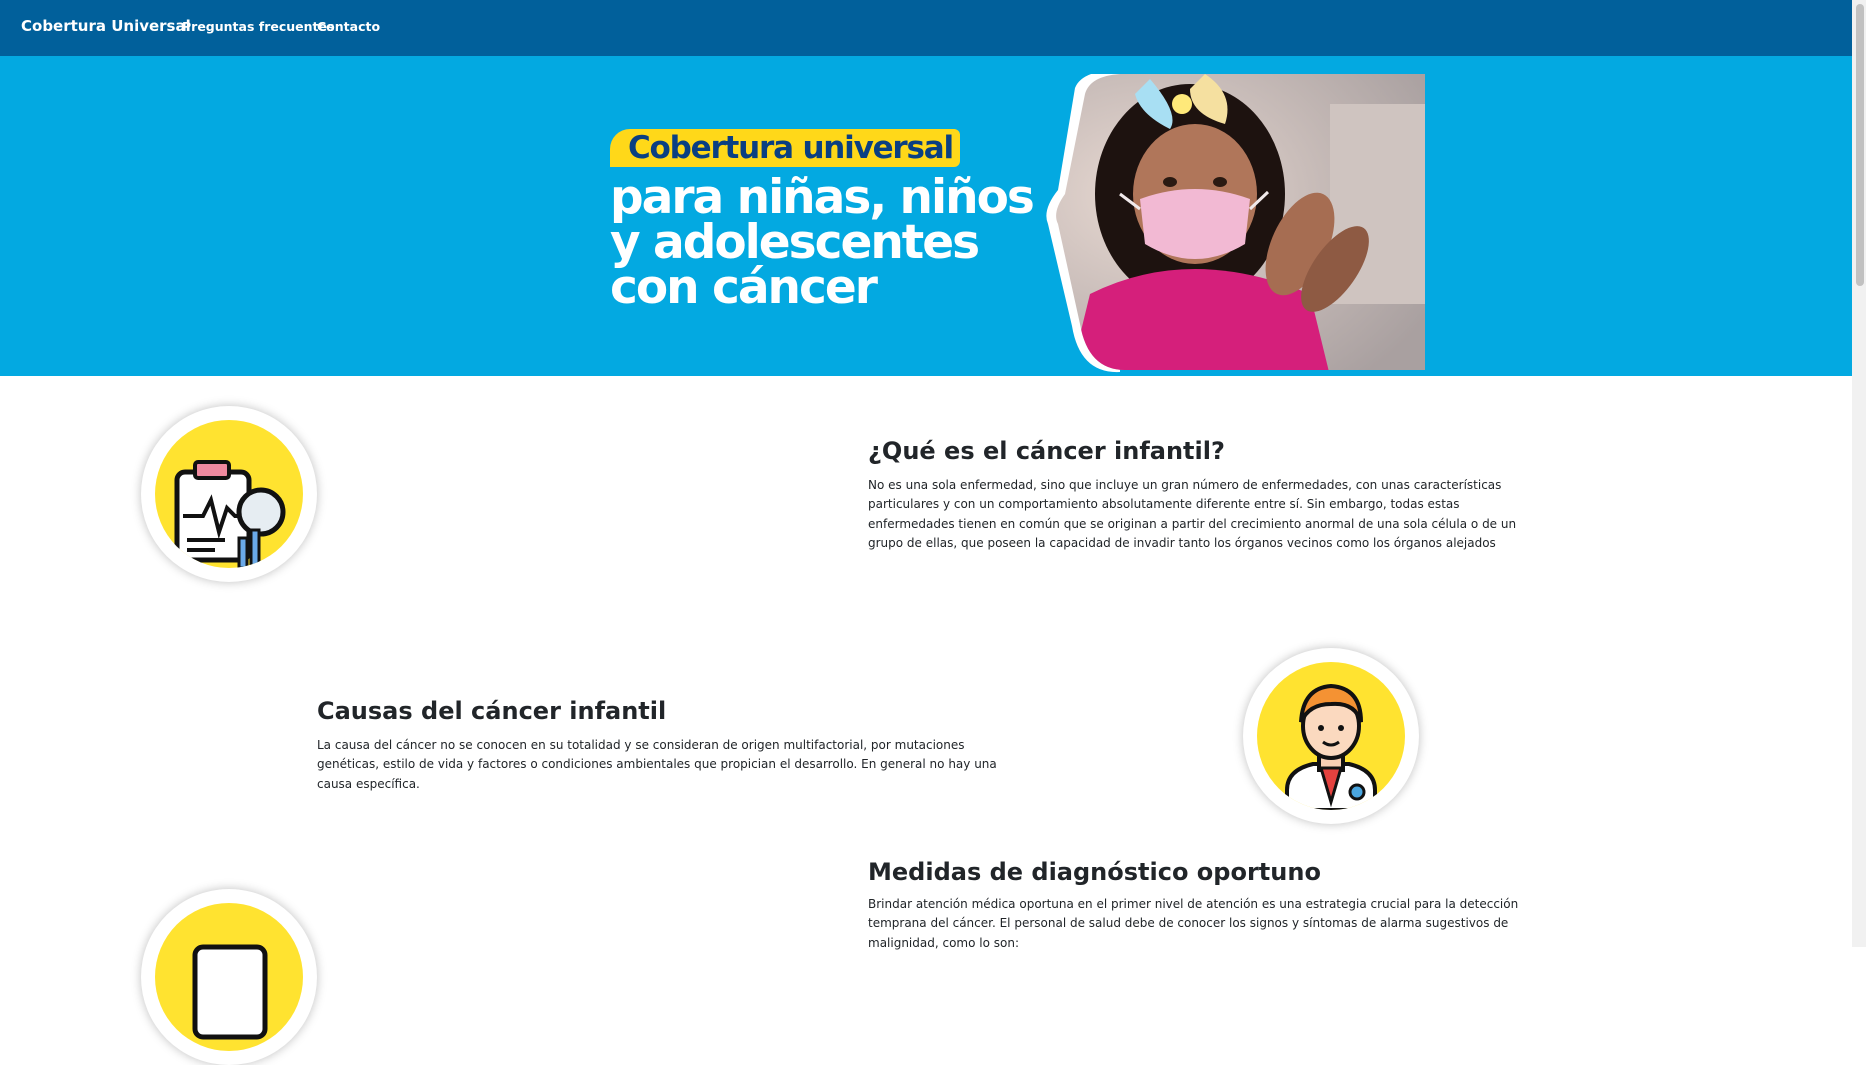 This screenshot has height=1065, width=1866. Describe the element at coordinates (106, 26) in the screenshot. I see `brand-link: Cobertura Universal` at that location.